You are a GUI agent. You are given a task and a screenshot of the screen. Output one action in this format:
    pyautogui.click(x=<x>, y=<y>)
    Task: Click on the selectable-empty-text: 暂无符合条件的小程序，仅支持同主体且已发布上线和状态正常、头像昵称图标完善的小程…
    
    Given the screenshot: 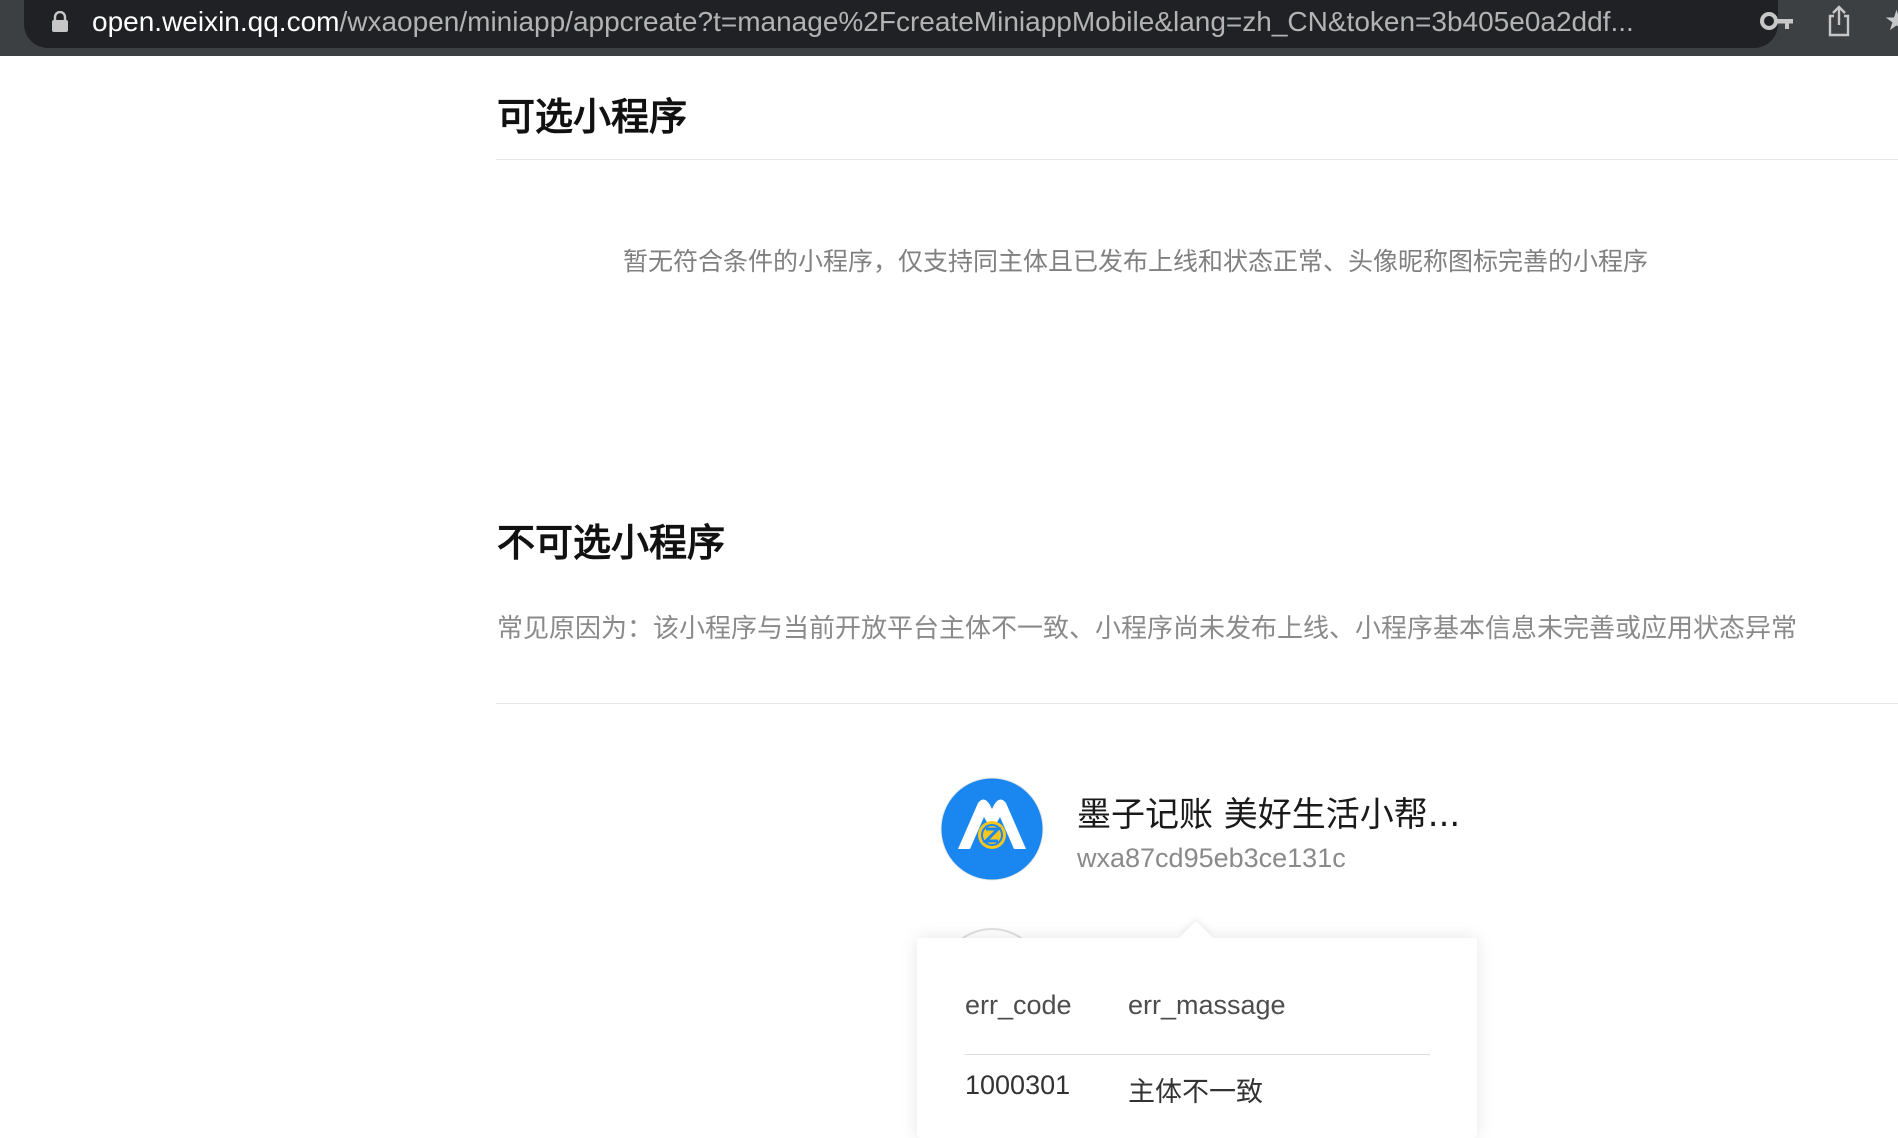 What is the action you would take?
    pyautogui.click(x=1136, y=261)
    